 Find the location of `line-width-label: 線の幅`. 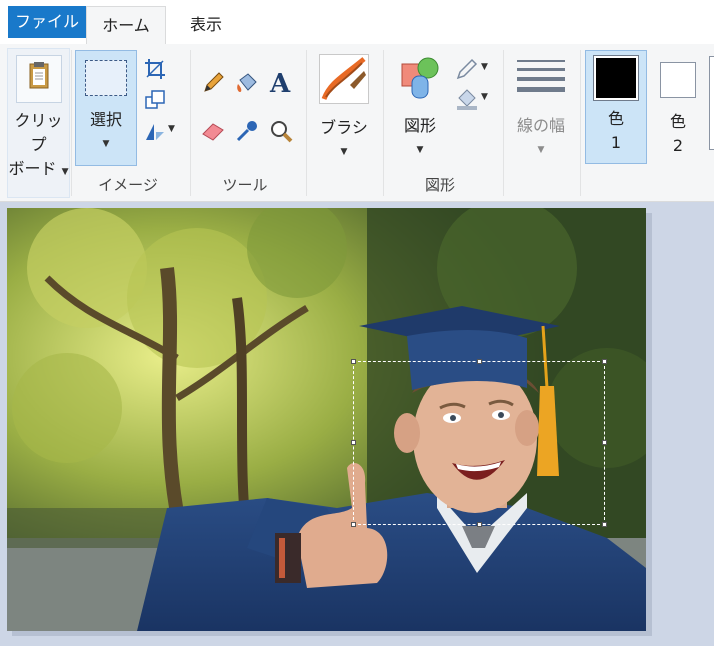

line-width-label: 線の幅 is located at coordinates (540, 125).